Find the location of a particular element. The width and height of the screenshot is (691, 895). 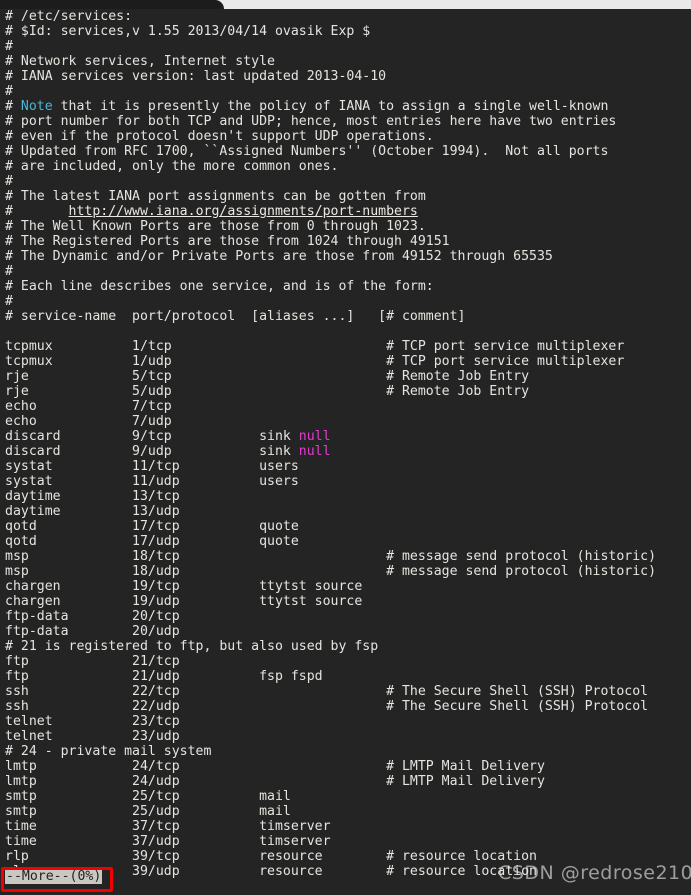

pager-status-line: --More--(0%) is located at coordinates (54, 876).